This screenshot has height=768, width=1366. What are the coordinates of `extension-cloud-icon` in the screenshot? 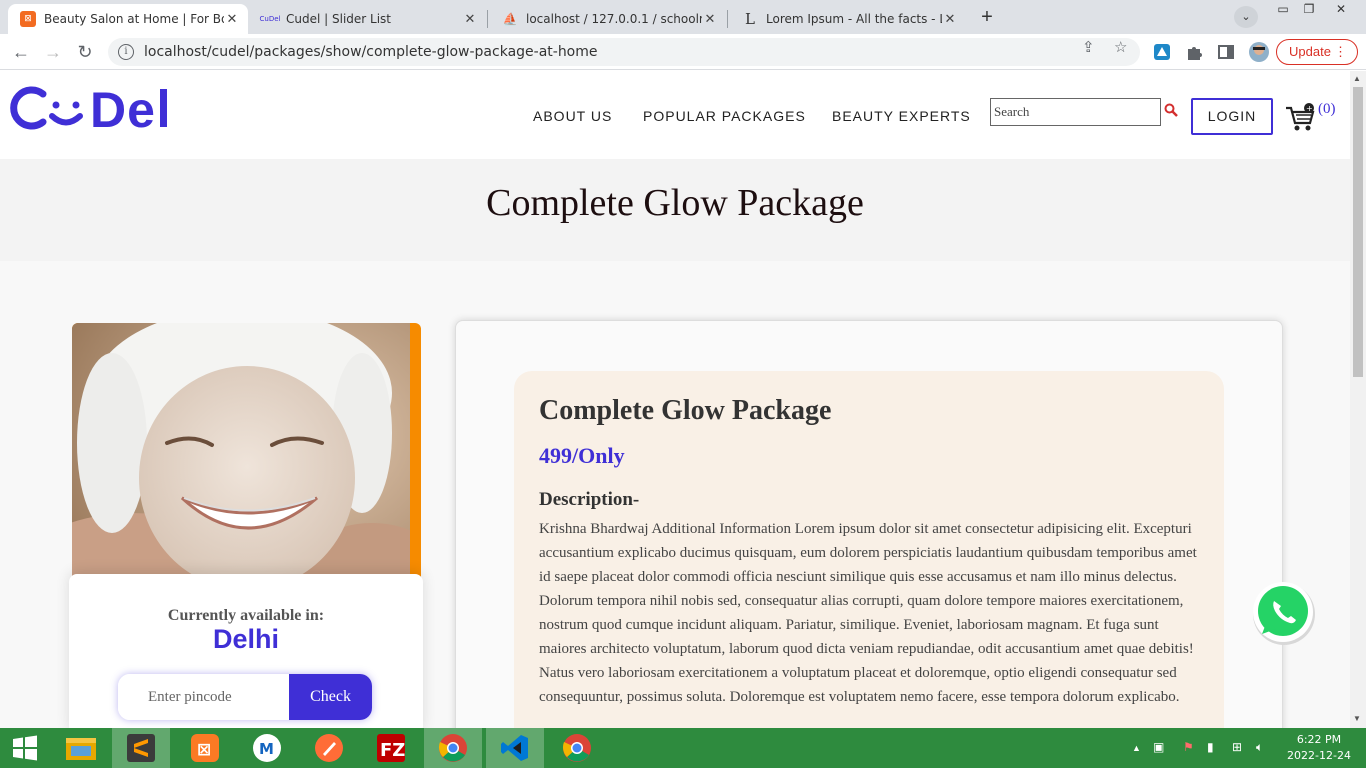 It's located at (1162, 52).